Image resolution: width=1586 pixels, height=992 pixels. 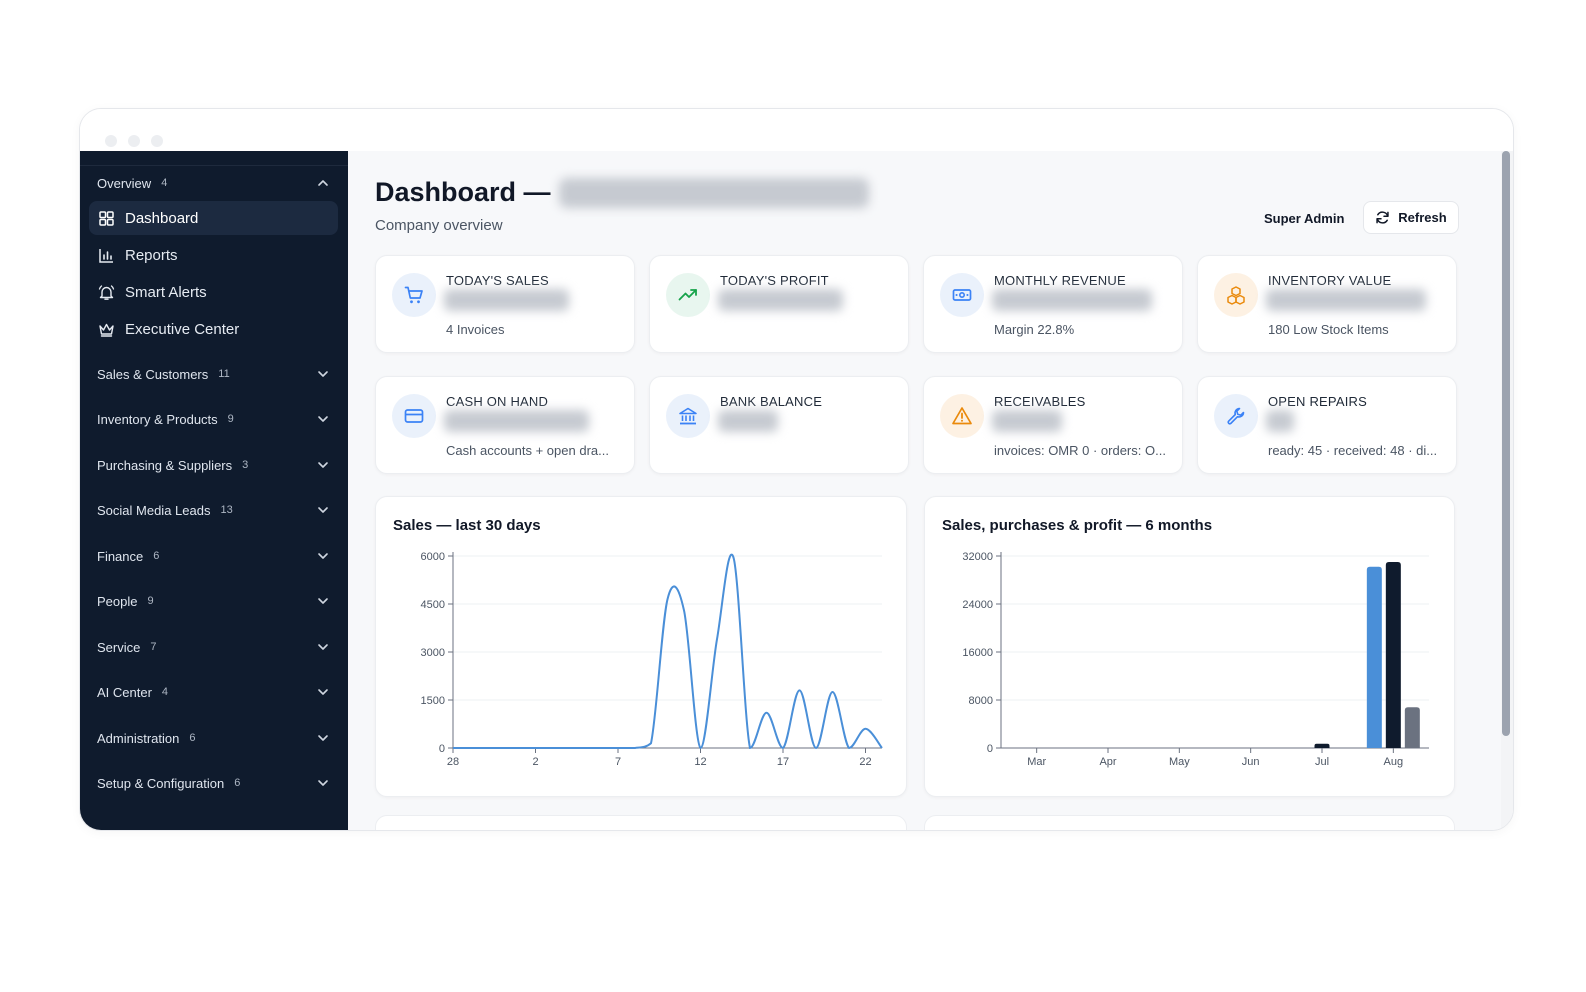 I want to click on sidebar-group-social-media-leads: Social Media Leads 13, so click(x=214, y=510).